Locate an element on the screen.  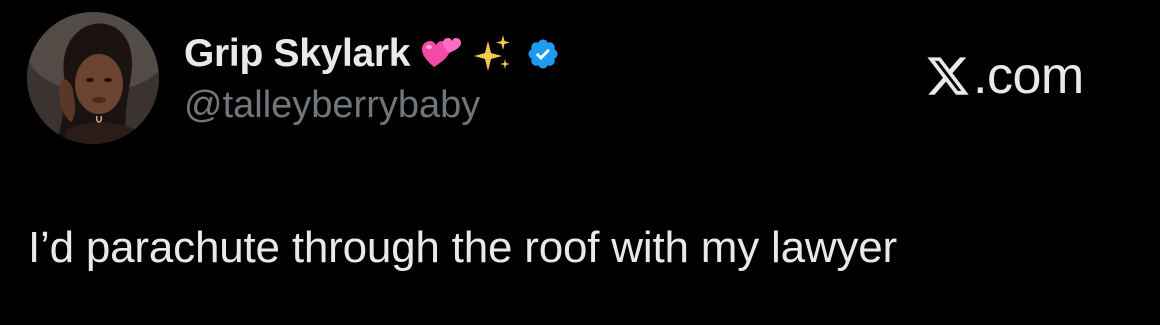
display-name: Grip Skylark is located at coordinates (297, 54).